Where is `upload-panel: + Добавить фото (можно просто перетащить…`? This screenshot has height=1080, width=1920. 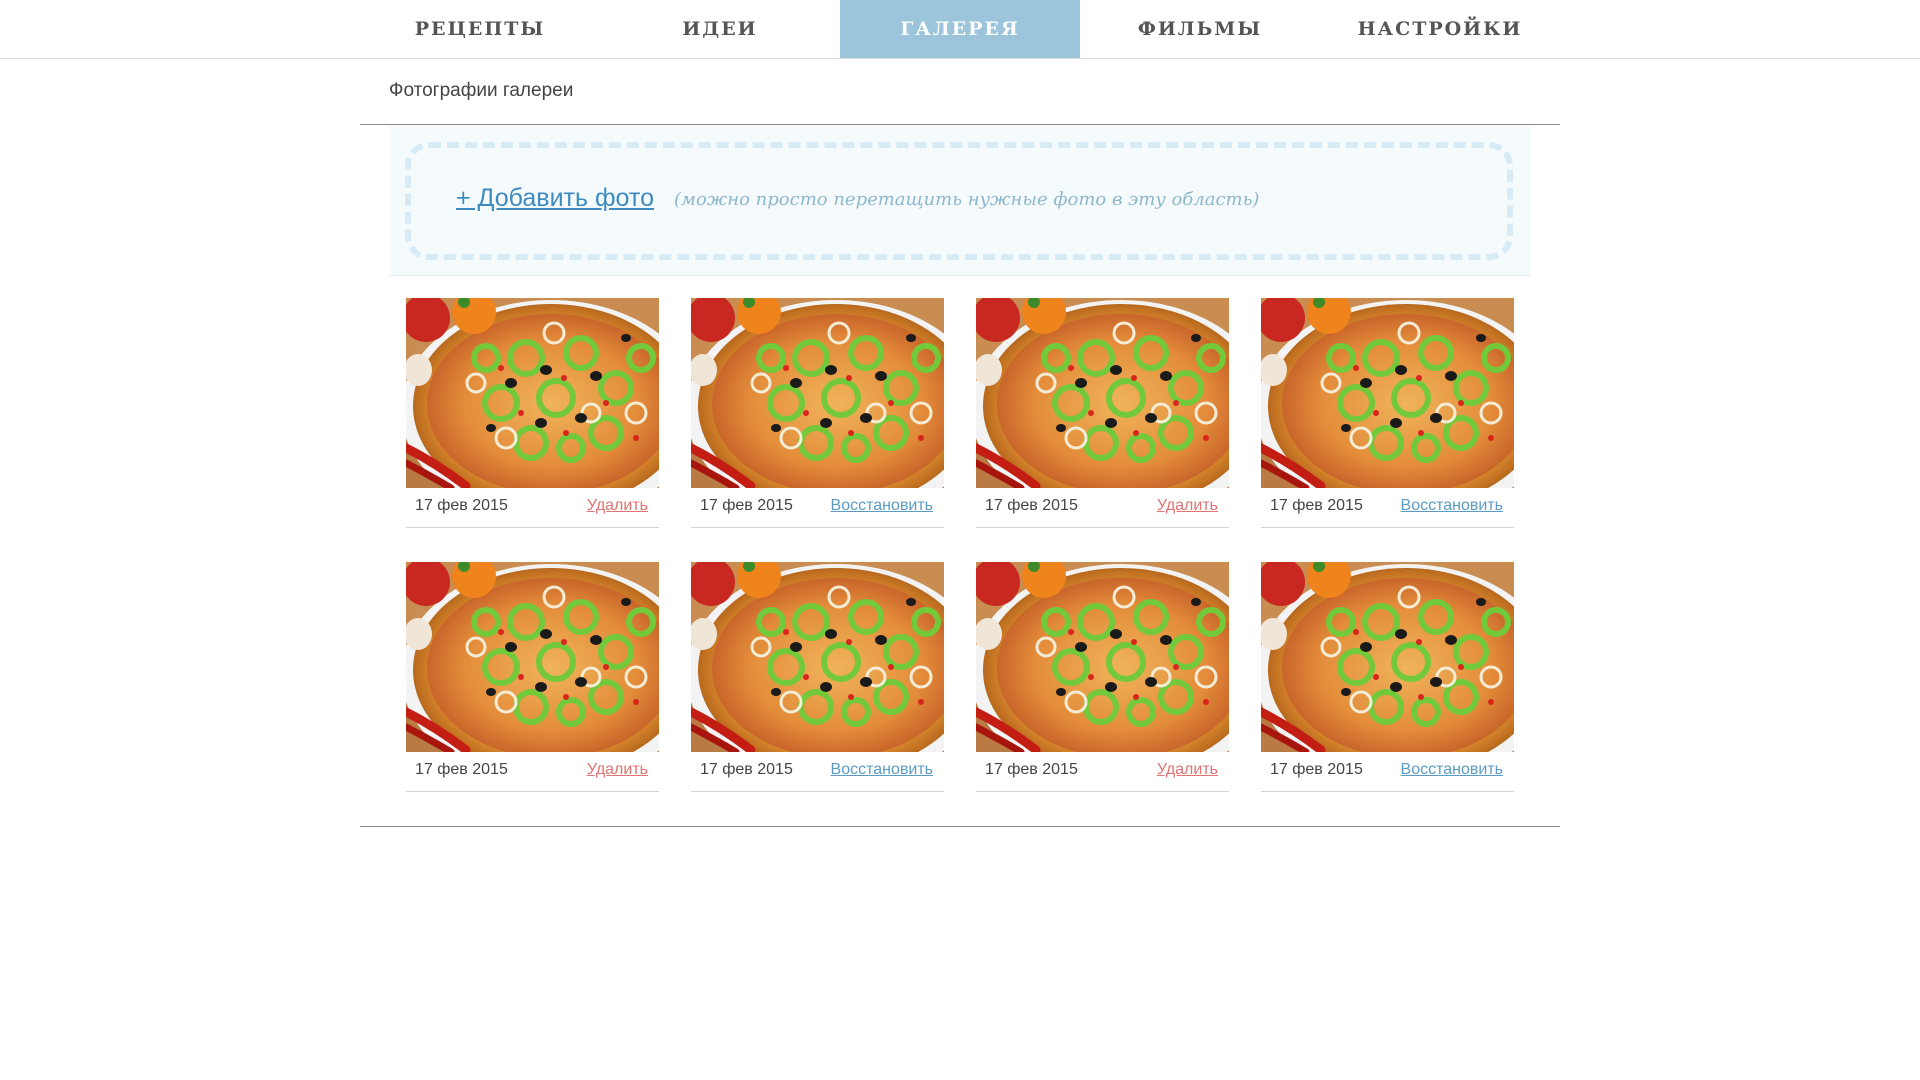 upload-panel: + Добавить фото (можно просто перетащить… is located at coordinates (960, 201).